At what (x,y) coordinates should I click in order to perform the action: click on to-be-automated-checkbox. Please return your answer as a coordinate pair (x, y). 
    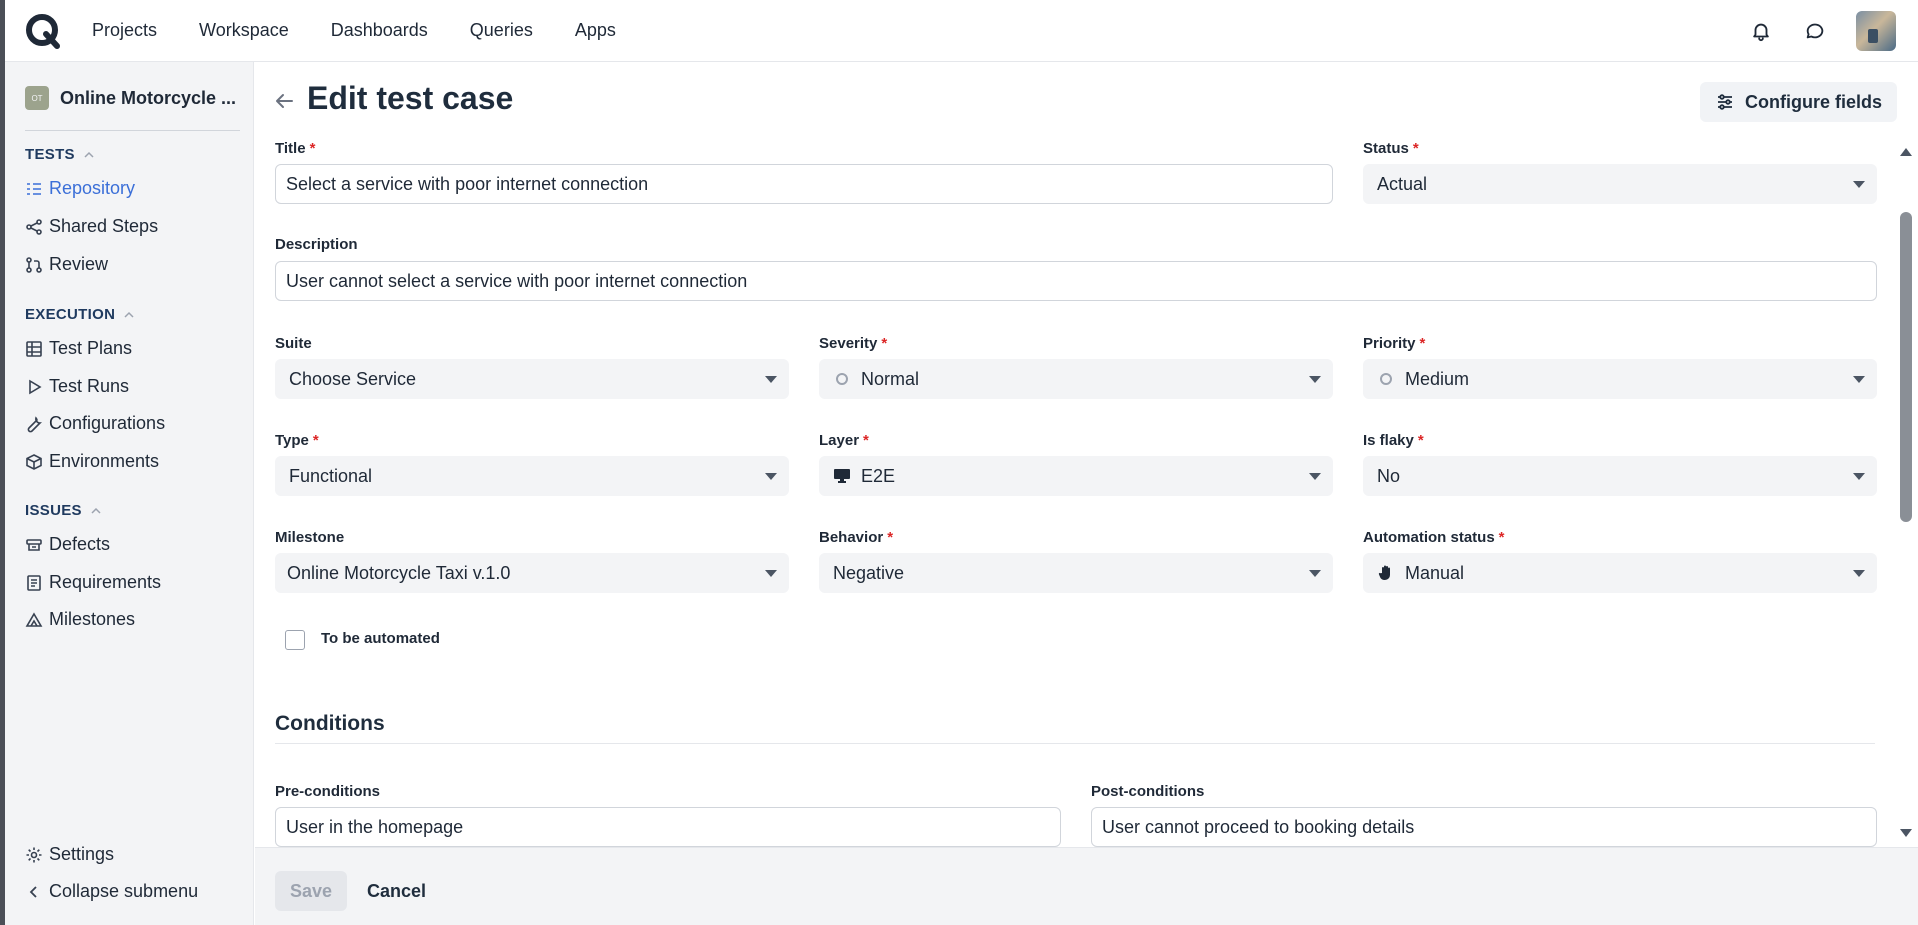
    Looking at the image, I should click on (295, 640).